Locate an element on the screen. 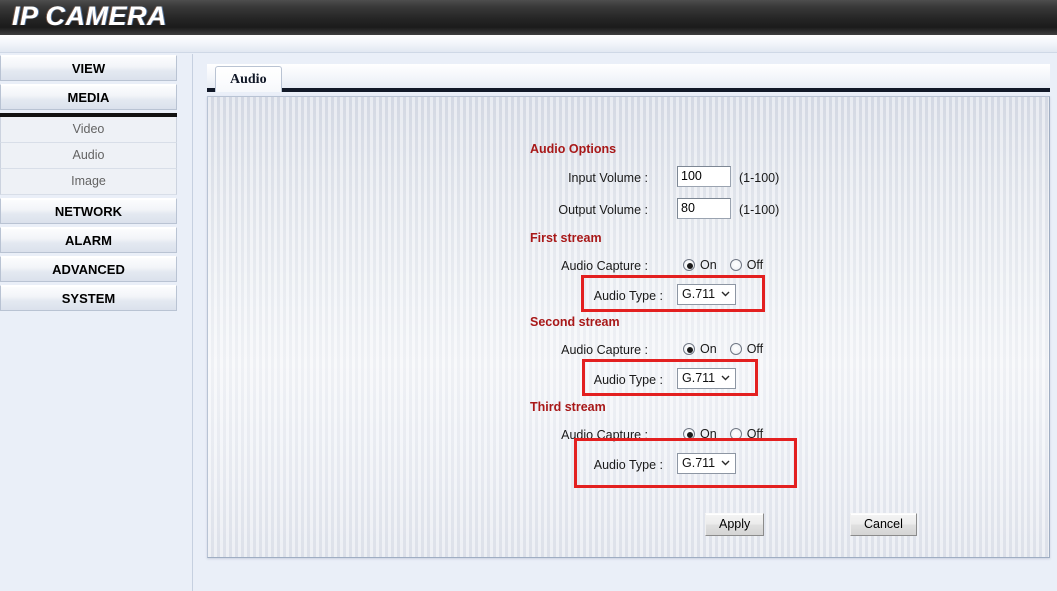 This screenshot has height=591, width=1057. second-stream-radio-on is located at coordinates (689, 349).